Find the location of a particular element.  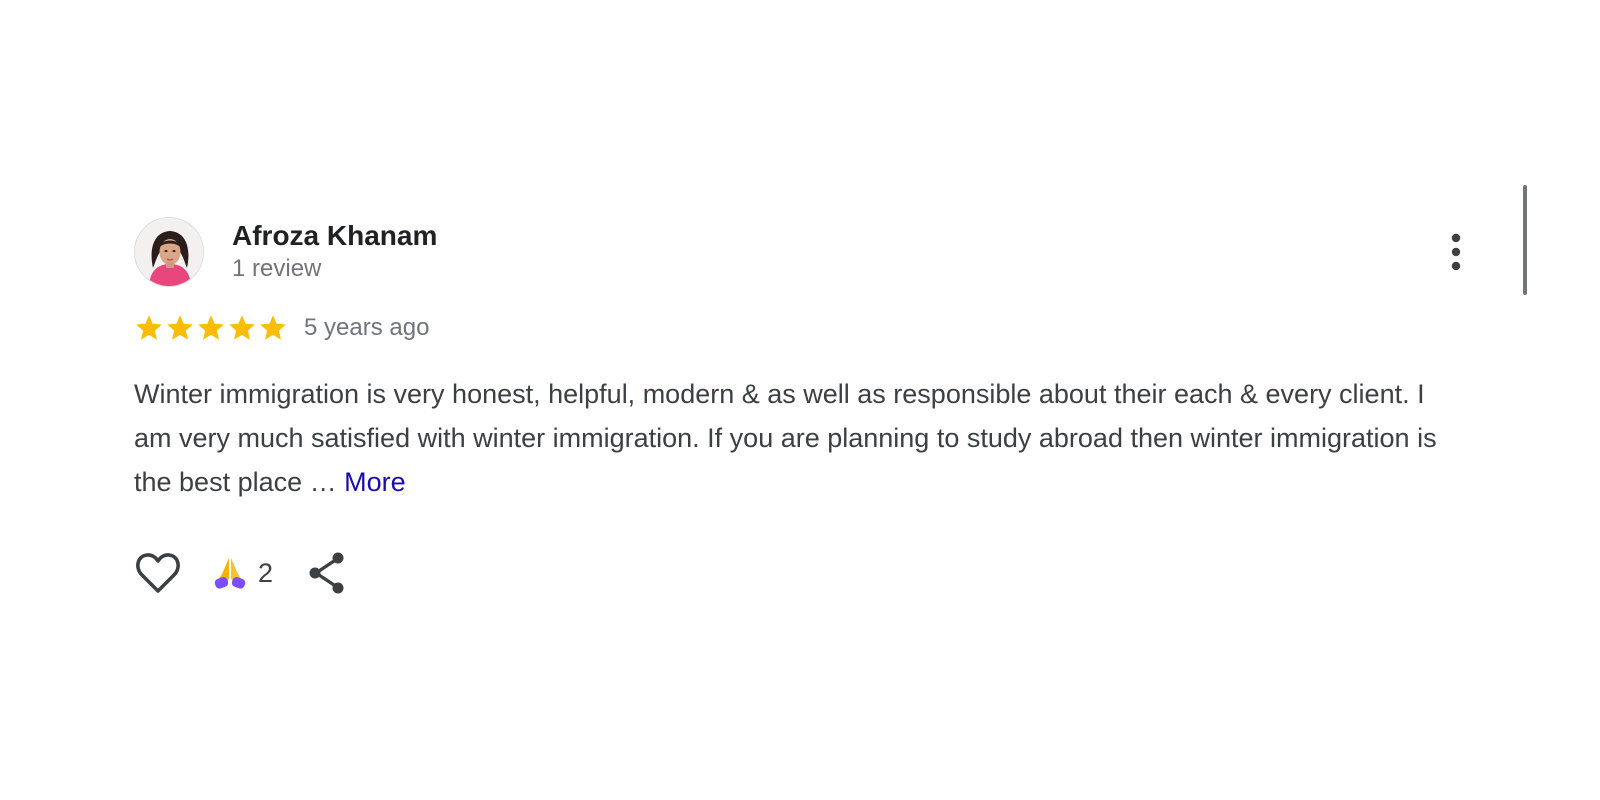

more-link: More is located at coordinates (375, 482).